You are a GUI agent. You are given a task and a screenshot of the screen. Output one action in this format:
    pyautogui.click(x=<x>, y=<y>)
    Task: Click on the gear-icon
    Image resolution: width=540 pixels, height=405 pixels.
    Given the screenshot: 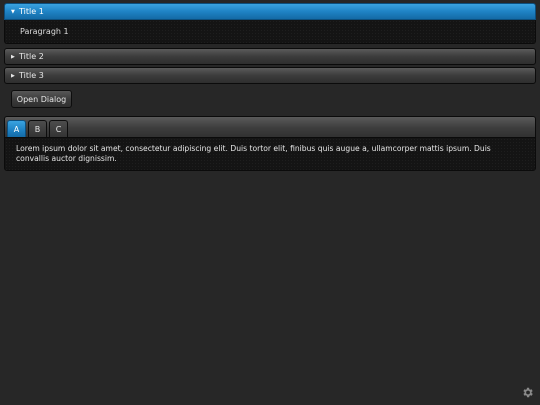 What is the action you would take?
    pyautogui.click(x=527, y=392)
    